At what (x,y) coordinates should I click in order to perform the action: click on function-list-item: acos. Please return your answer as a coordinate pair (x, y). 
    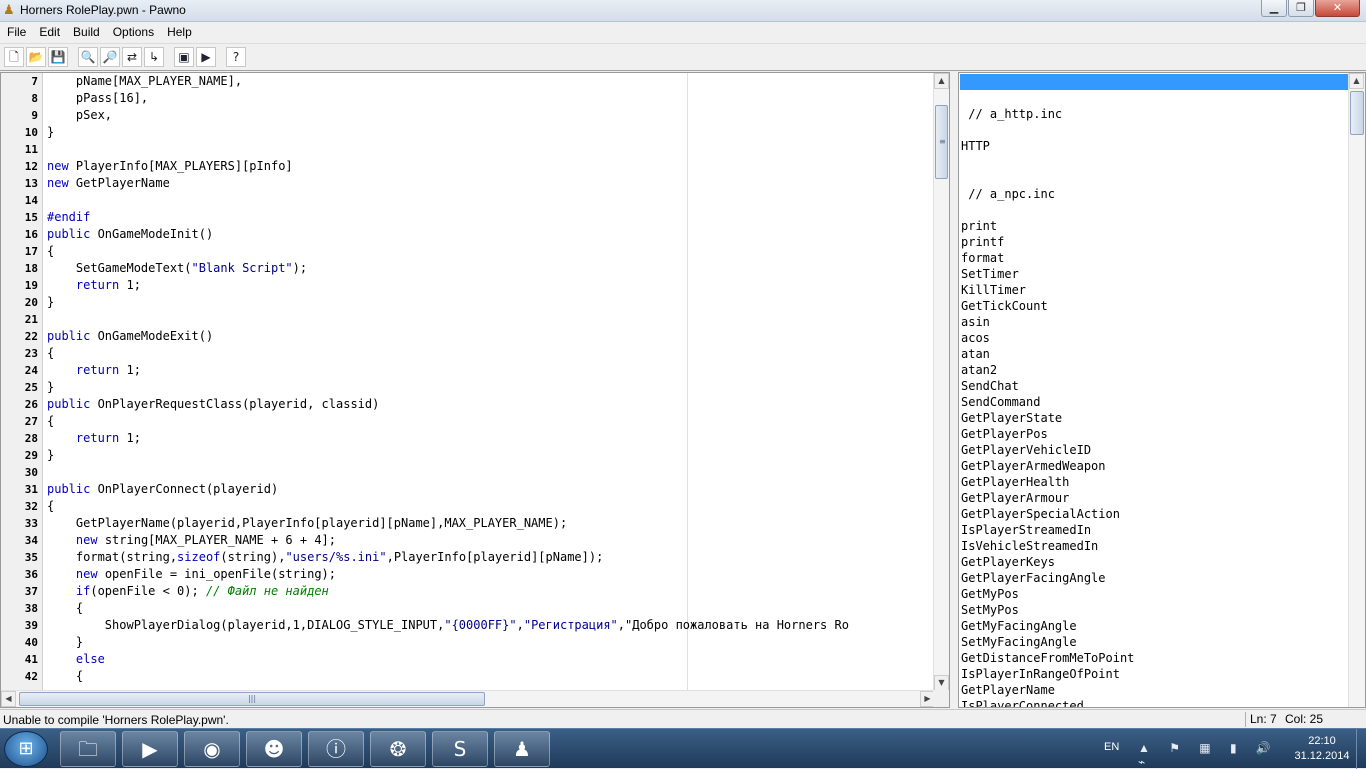
    Looking at the image, I should click on (1154, 338).